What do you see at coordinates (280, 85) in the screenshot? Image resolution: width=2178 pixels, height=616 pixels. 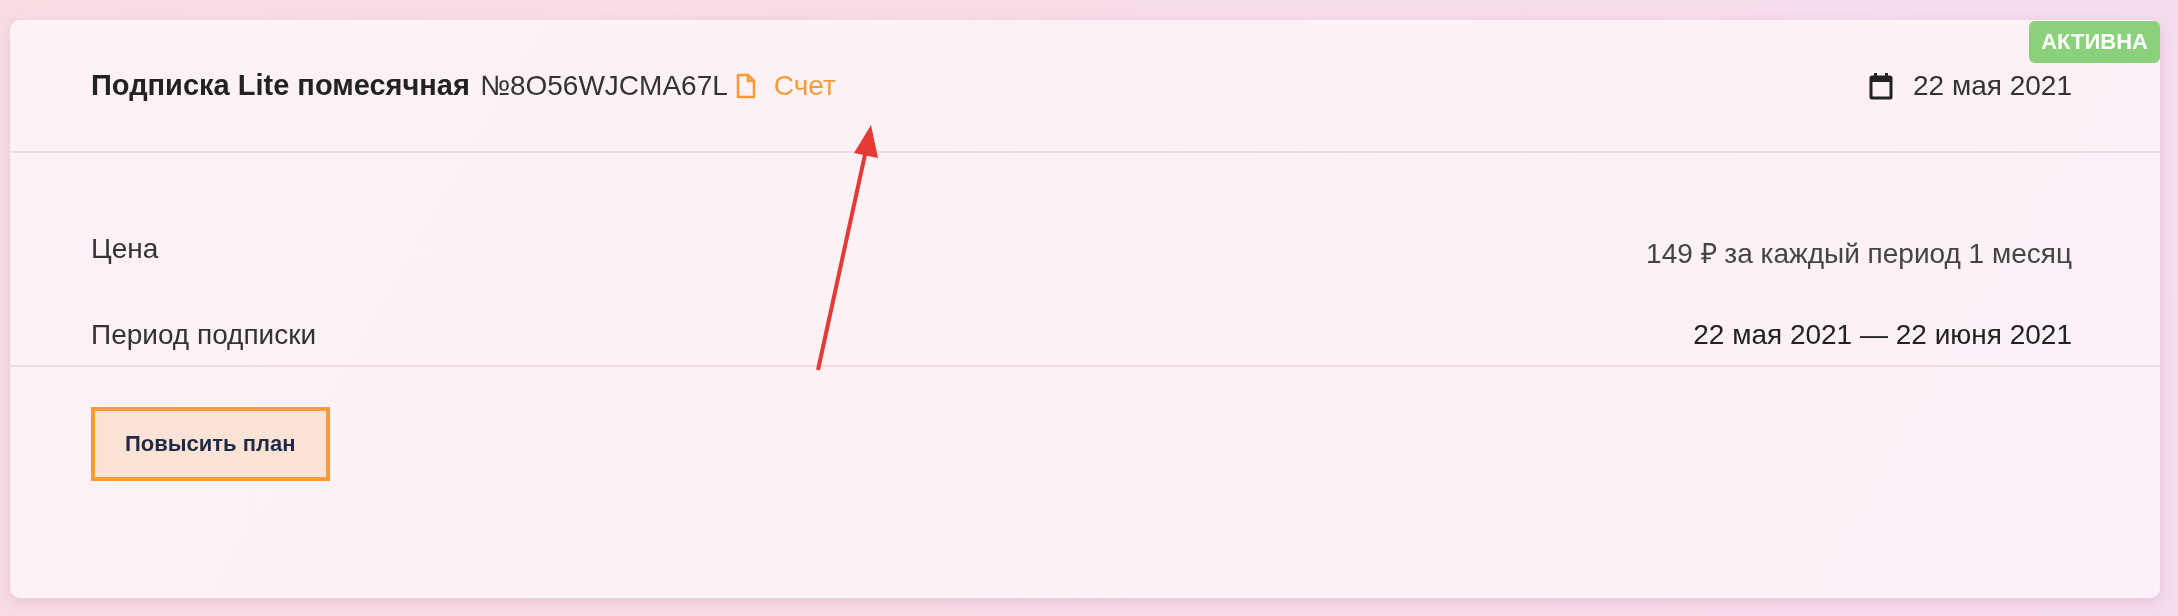 I see `subscription-title: Подписка Lite помесячная` at bounding box center [280, 85].